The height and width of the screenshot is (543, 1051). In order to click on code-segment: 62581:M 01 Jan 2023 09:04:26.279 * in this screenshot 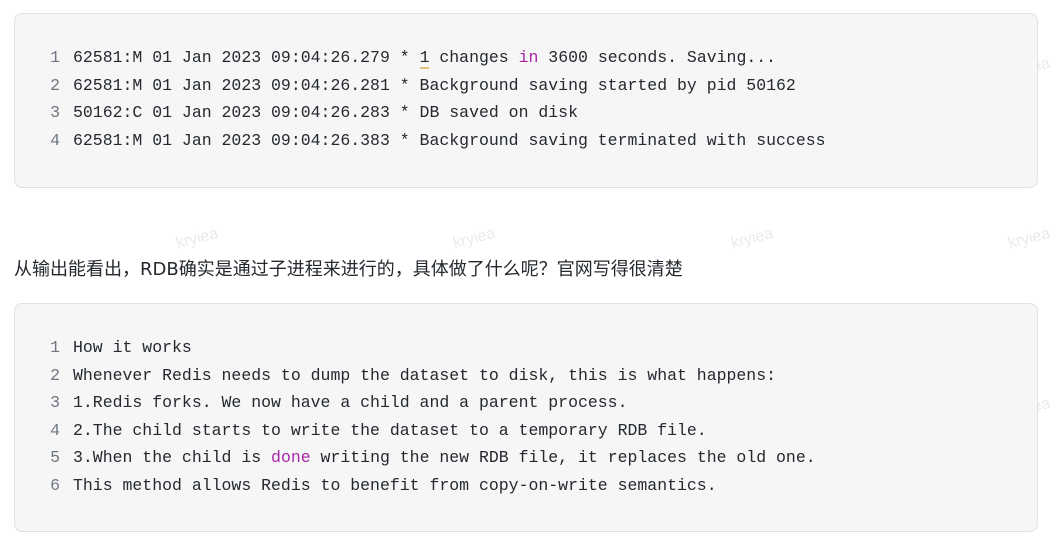, I will do `click(246, 57)`.